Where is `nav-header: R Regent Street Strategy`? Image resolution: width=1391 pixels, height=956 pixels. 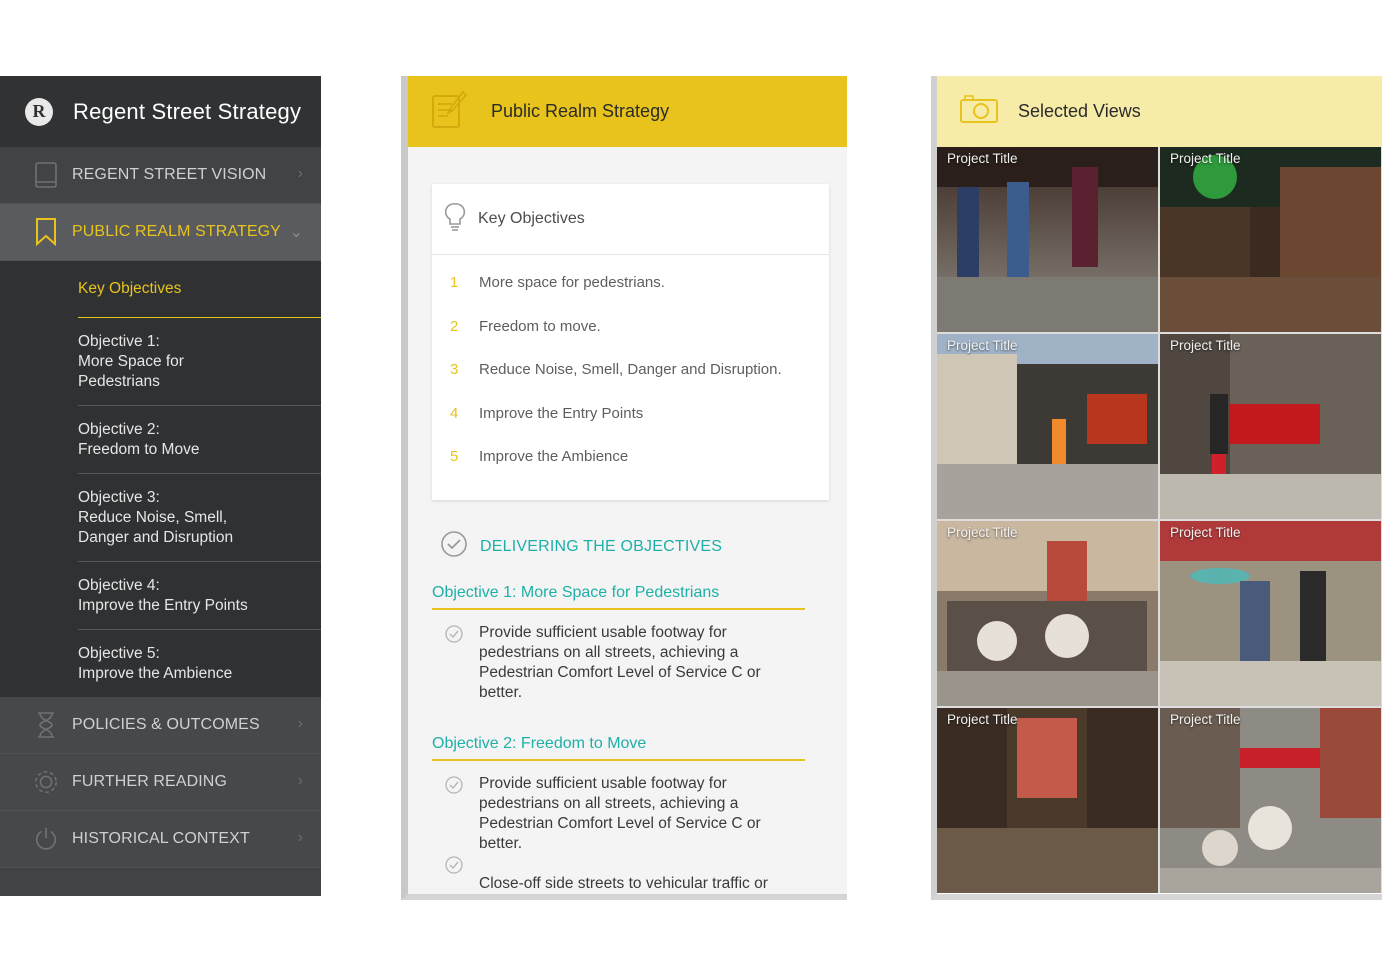
nav-header: R Regent Street Strategy is located at coordinates (160, 111).